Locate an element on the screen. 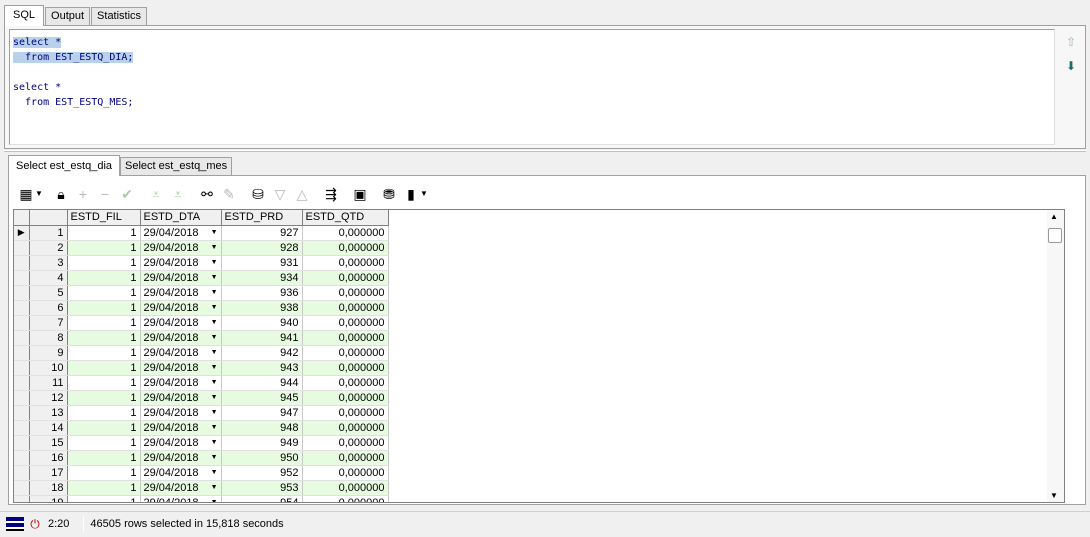  sort-up-icon: △ is located at coordinates (302, 194).